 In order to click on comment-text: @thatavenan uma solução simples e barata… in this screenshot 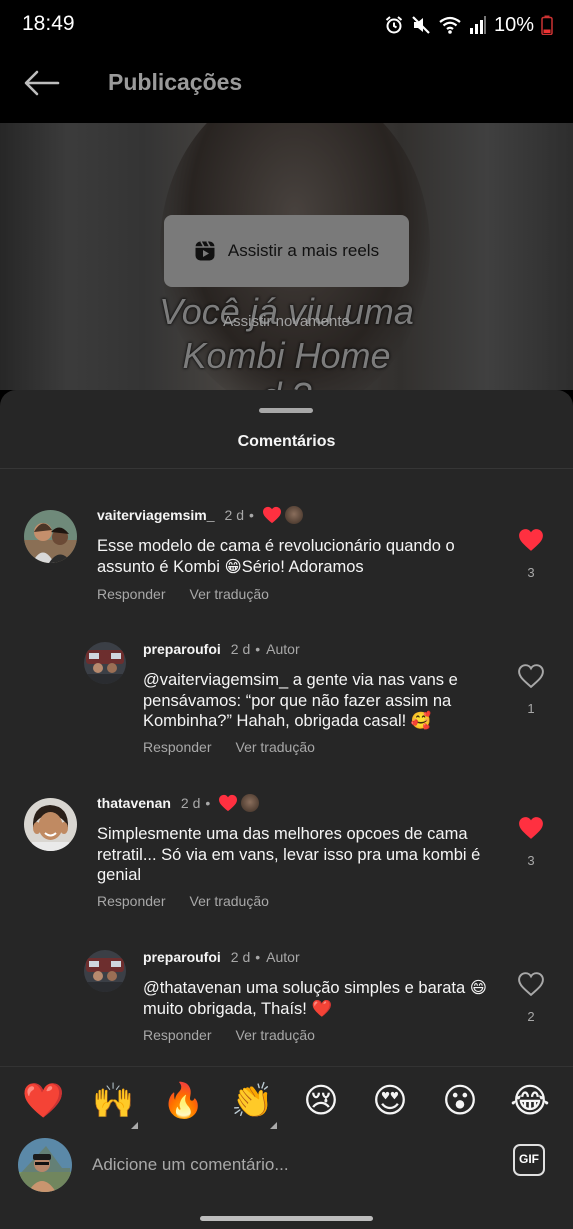, I will do `click(315, 998)`.